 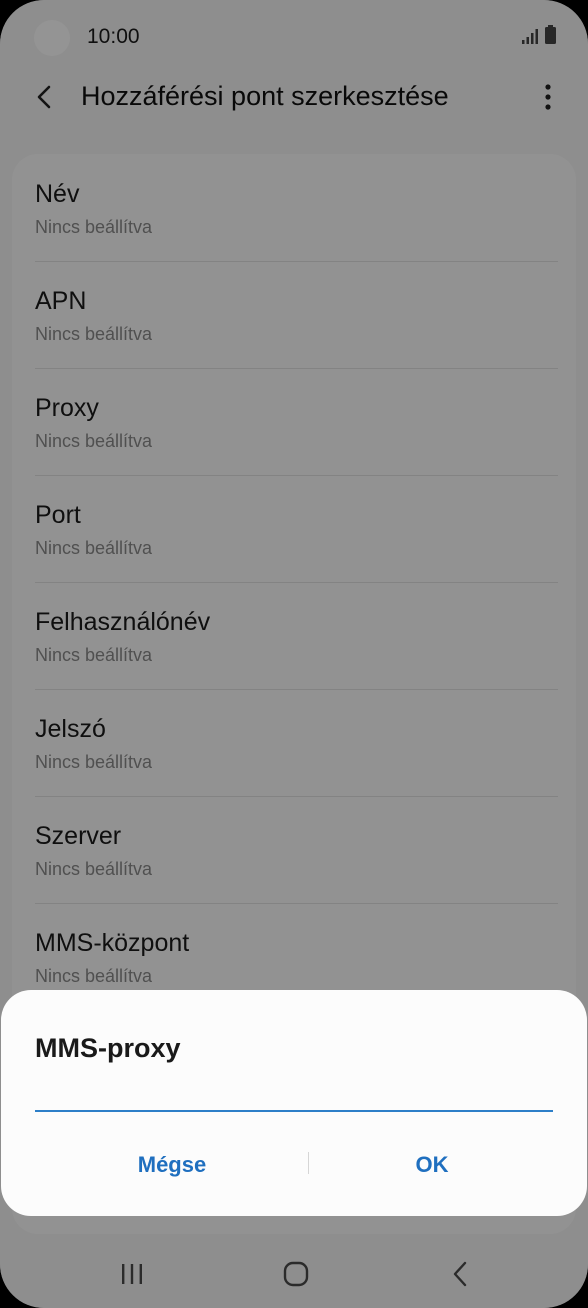 I want to click on navigation-bar, so click(x=294, y=1274).